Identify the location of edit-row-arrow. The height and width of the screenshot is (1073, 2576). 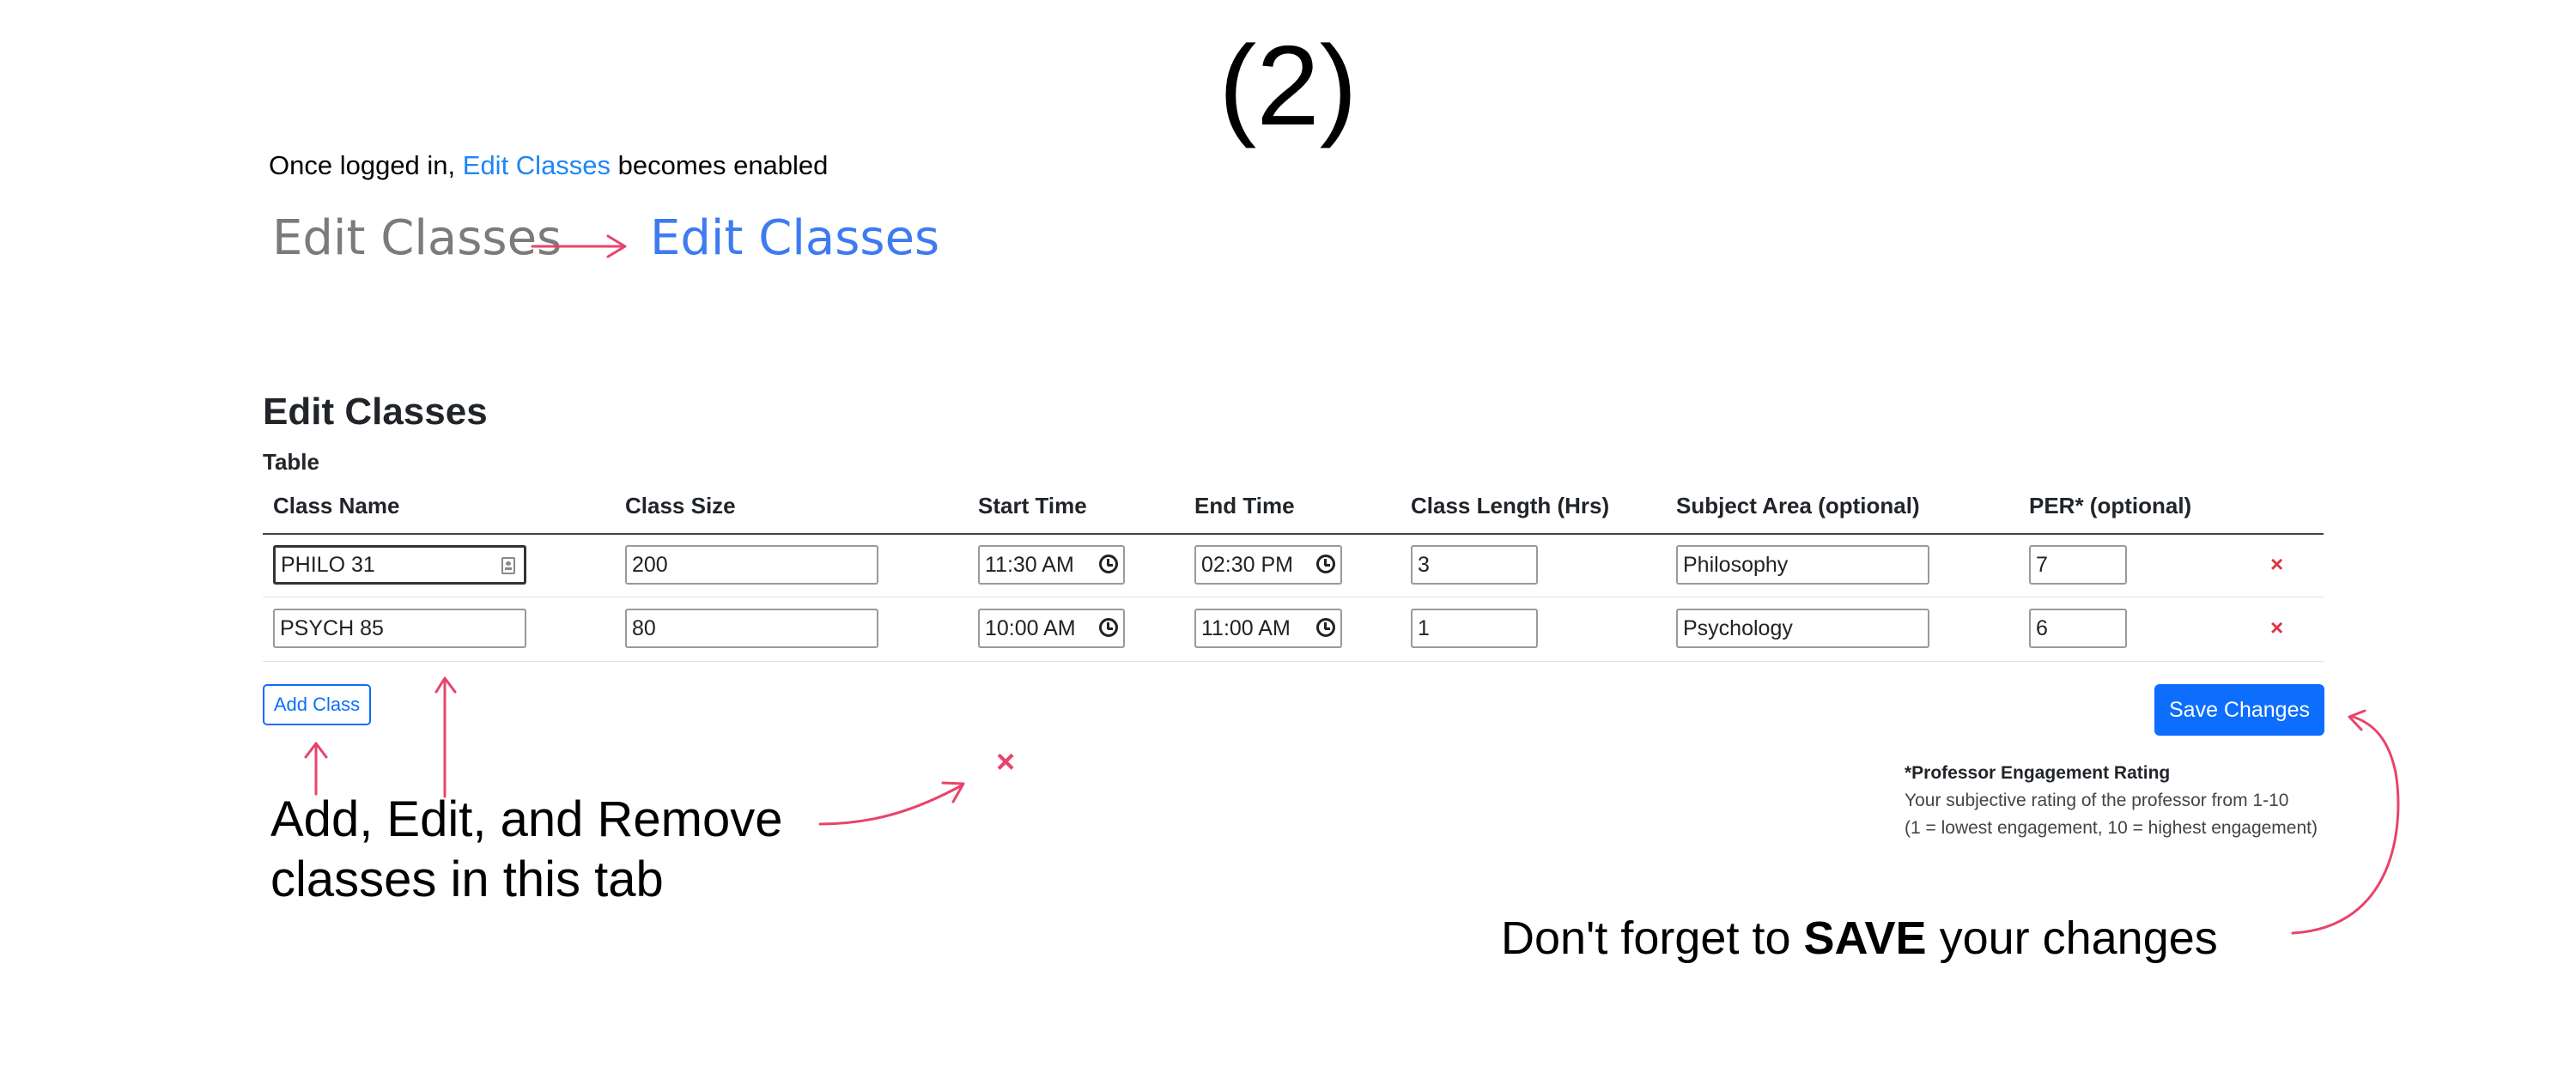
(446, 737).